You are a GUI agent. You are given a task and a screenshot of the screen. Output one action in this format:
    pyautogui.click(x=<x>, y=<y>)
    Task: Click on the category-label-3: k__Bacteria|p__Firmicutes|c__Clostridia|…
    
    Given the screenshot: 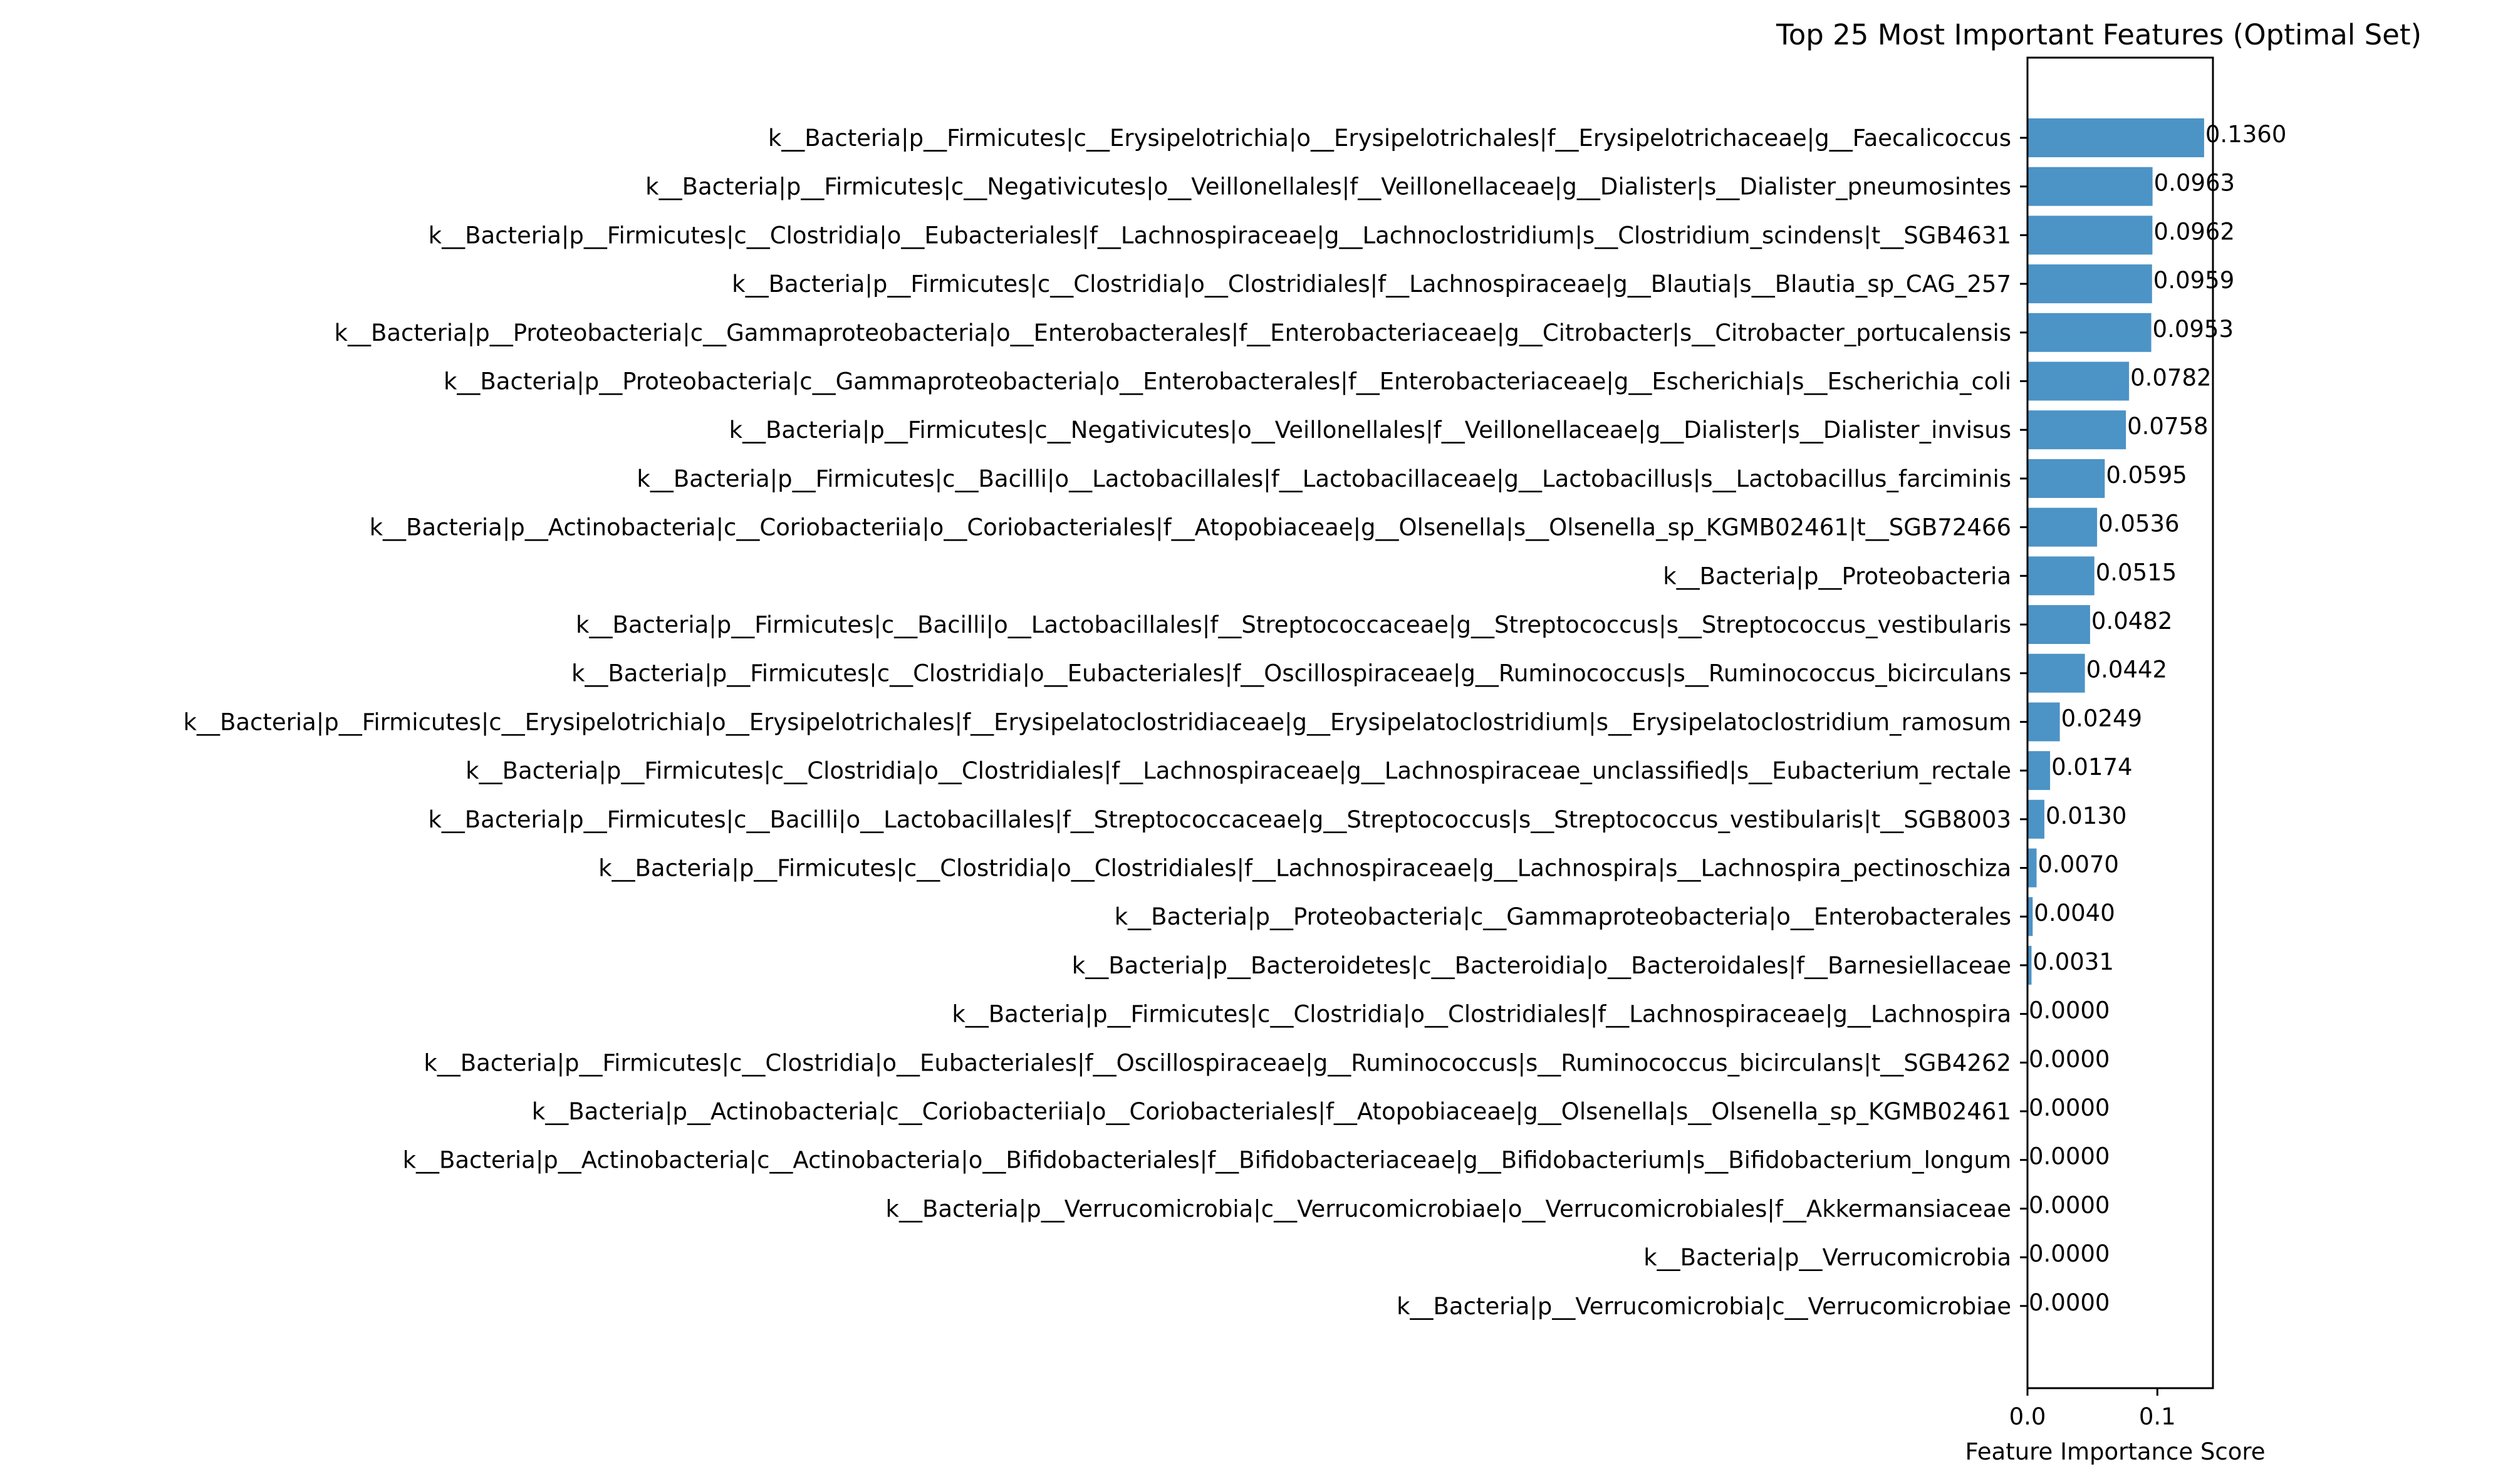 What is the action you would take?
    pyautogui.click(x=1220, y=235)
    